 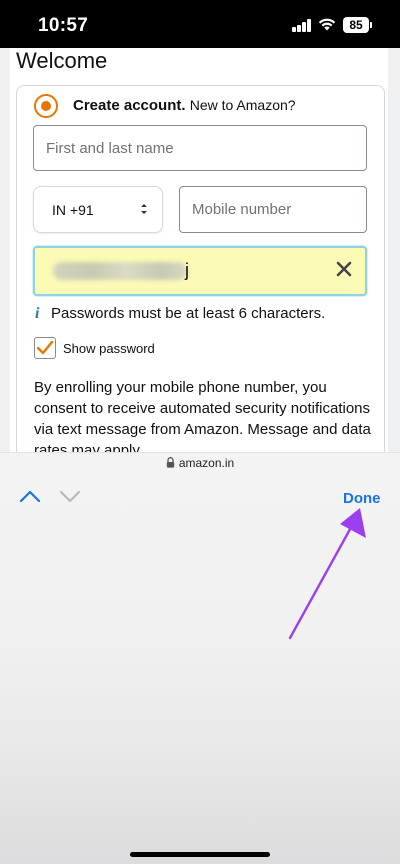 I want to click on create-account-radio, so click(x=46, y=106).